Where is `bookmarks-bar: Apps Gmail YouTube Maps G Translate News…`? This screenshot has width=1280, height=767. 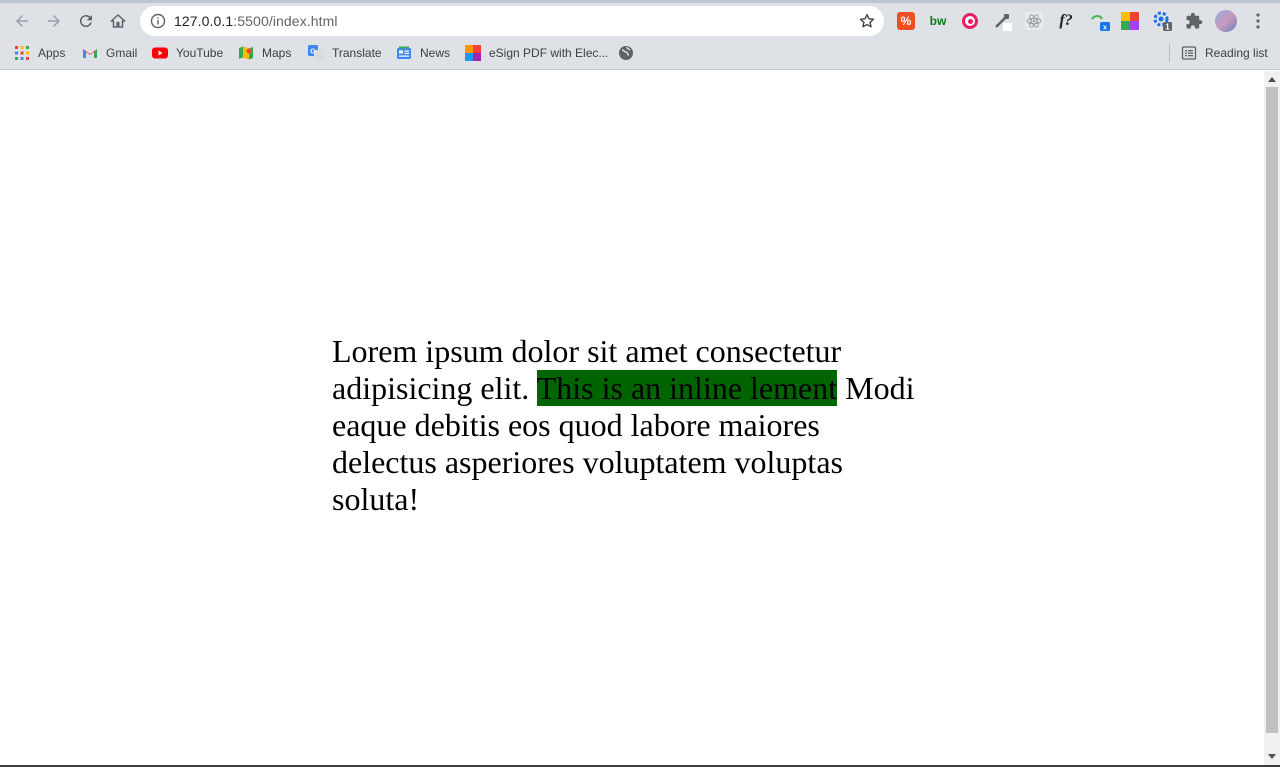
bookmarks-bar: Apps Gmail YouTube Maps G Translate News… is located at coordinates (640, 54).